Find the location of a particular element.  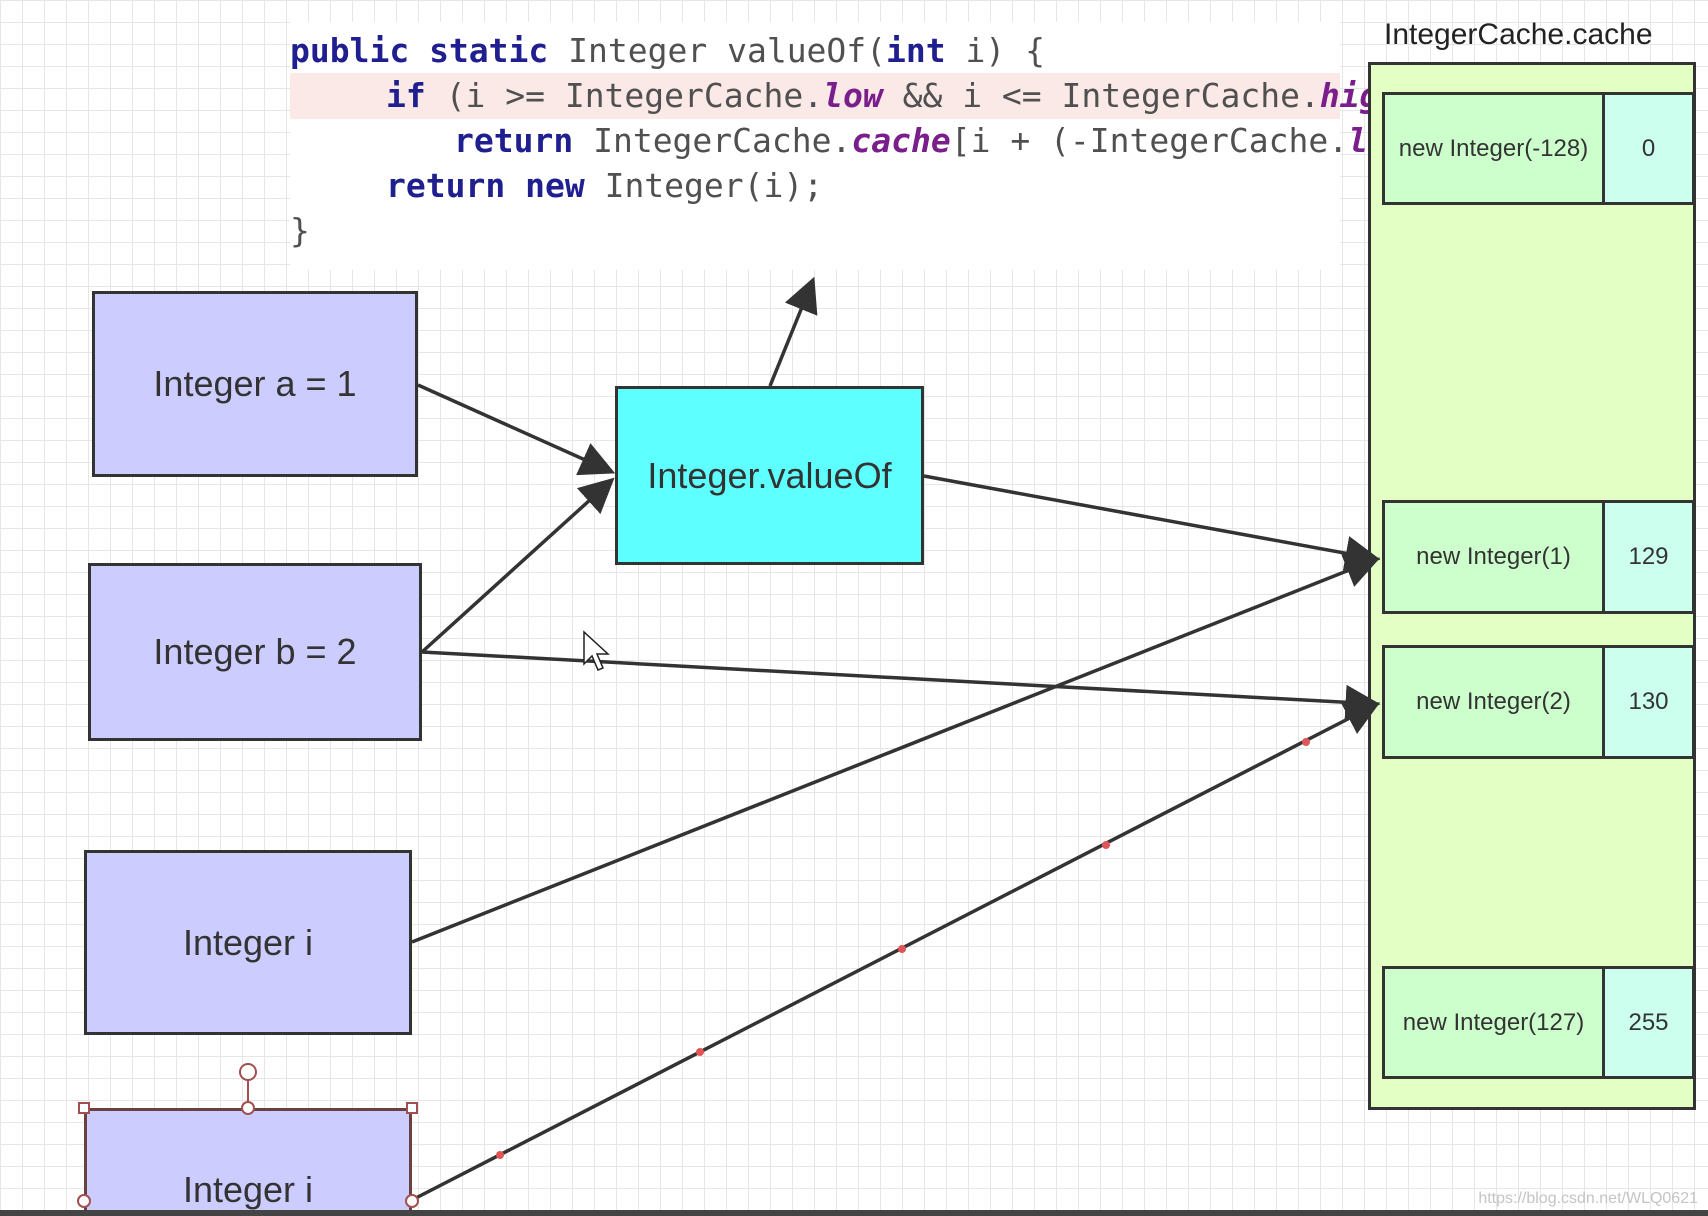

rotation-handle is located at coordinates (248, 1072).